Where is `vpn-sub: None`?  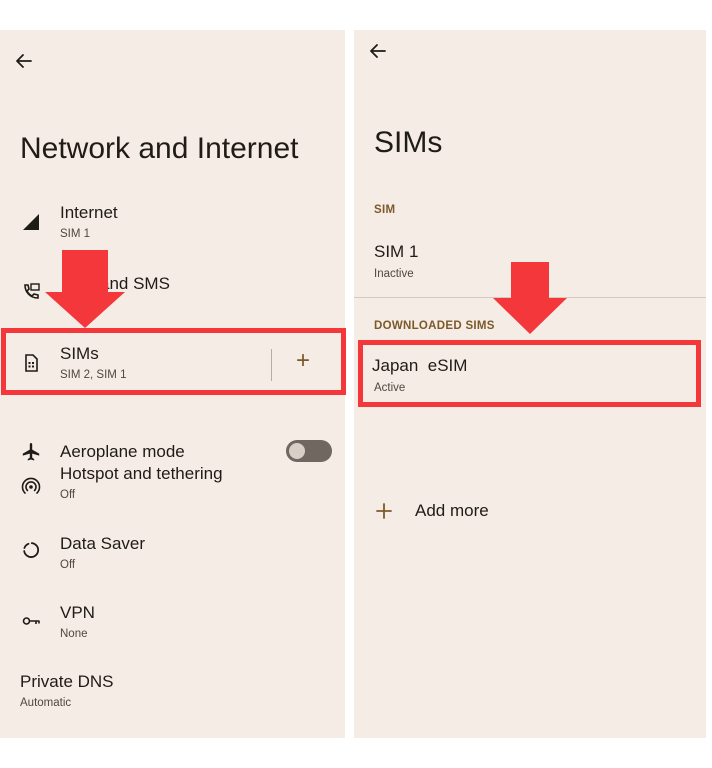
vpn-sub: None is located at coordinates (74, 634).